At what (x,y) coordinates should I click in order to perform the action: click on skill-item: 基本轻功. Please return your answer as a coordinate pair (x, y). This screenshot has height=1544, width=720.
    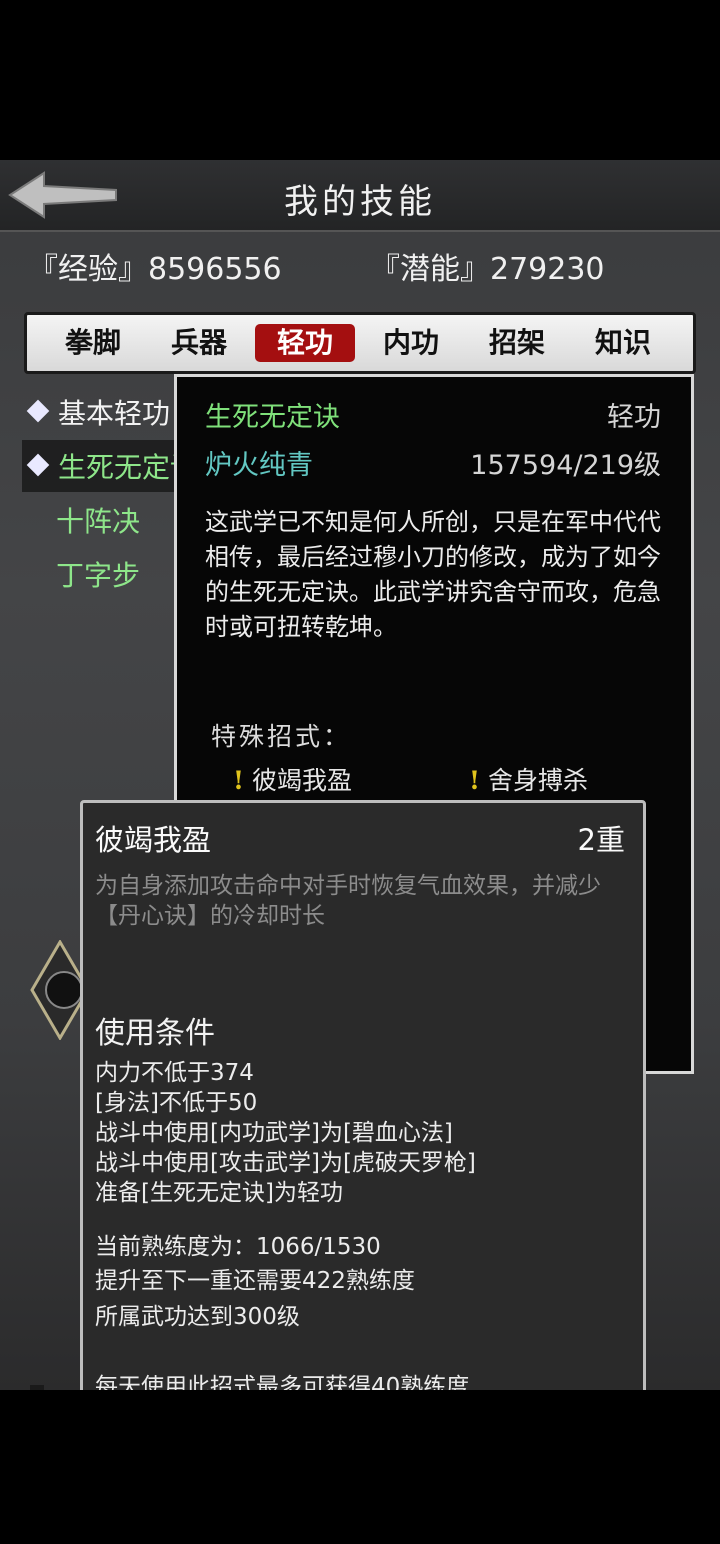
    Looking at the image, I should click on (102, 412).